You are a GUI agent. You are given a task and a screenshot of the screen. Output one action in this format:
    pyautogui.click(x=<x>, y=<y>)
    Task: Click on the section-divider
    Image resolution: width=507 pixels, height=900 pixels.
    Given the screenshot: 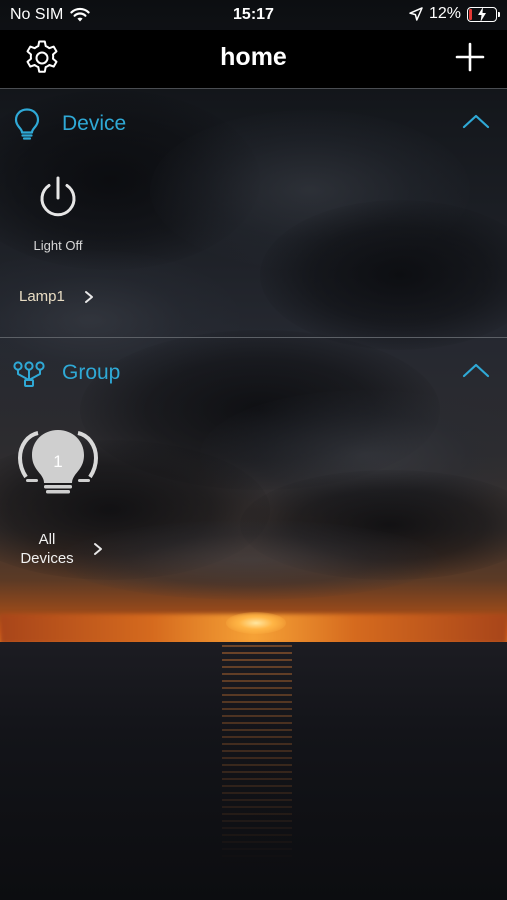 What is the action you would take?
    pyautogui.click(x=253, y=337)
    